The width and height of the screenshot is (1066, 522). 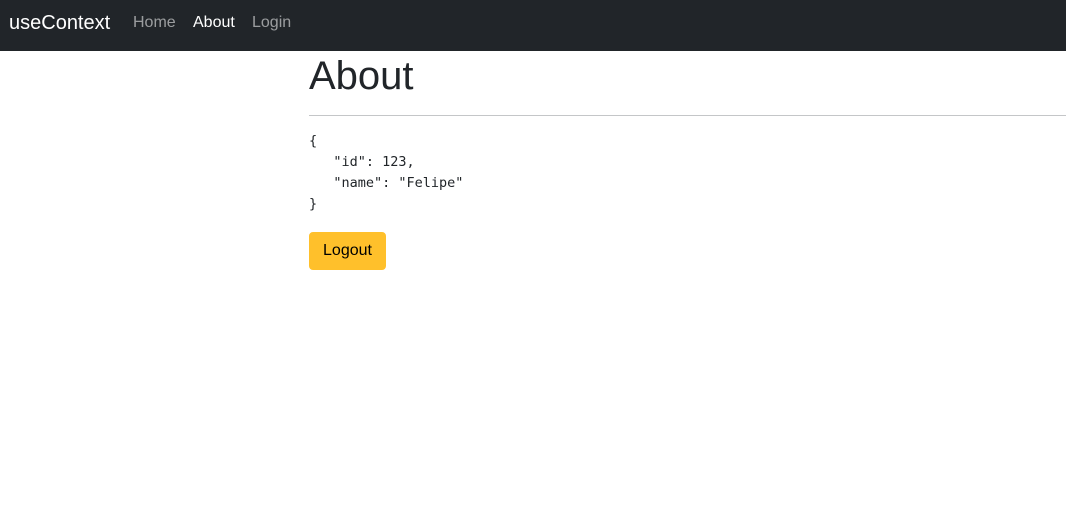 I want to click on page-title: About, so click(x=361, y=76).